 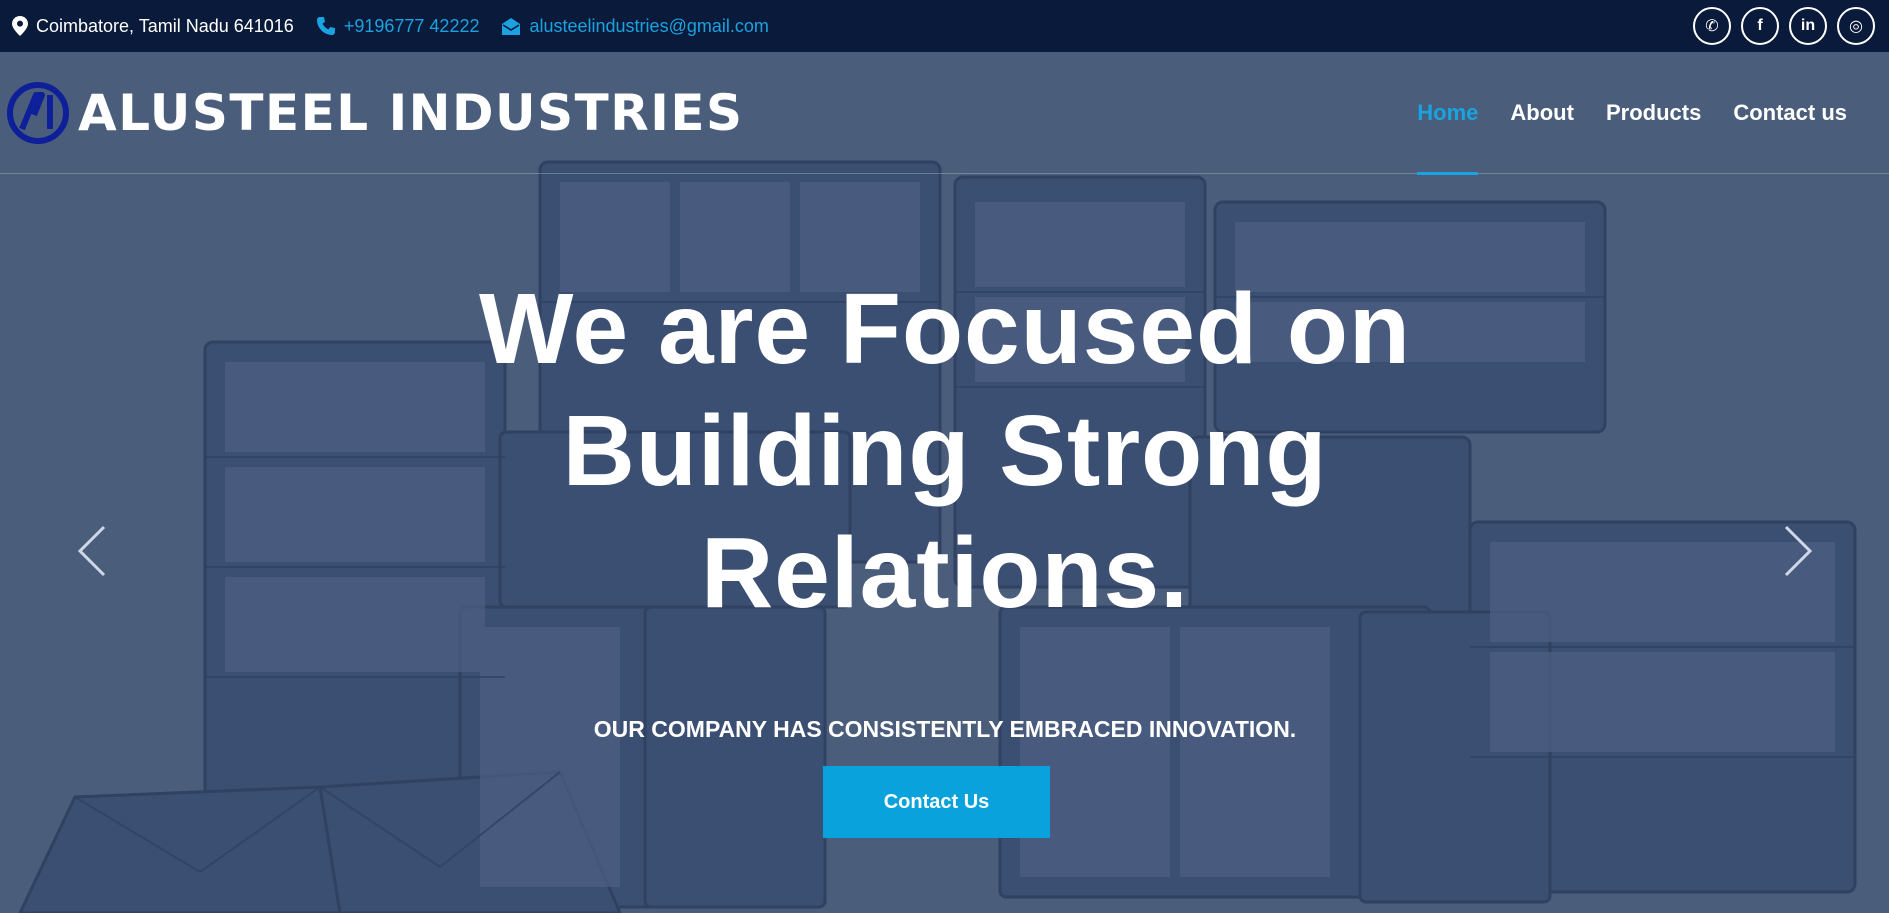 What do you see at coordinates (412, 26) in the screenshot?
I see `phone-text: +9196777 42222` at bounding box center [412, 26].